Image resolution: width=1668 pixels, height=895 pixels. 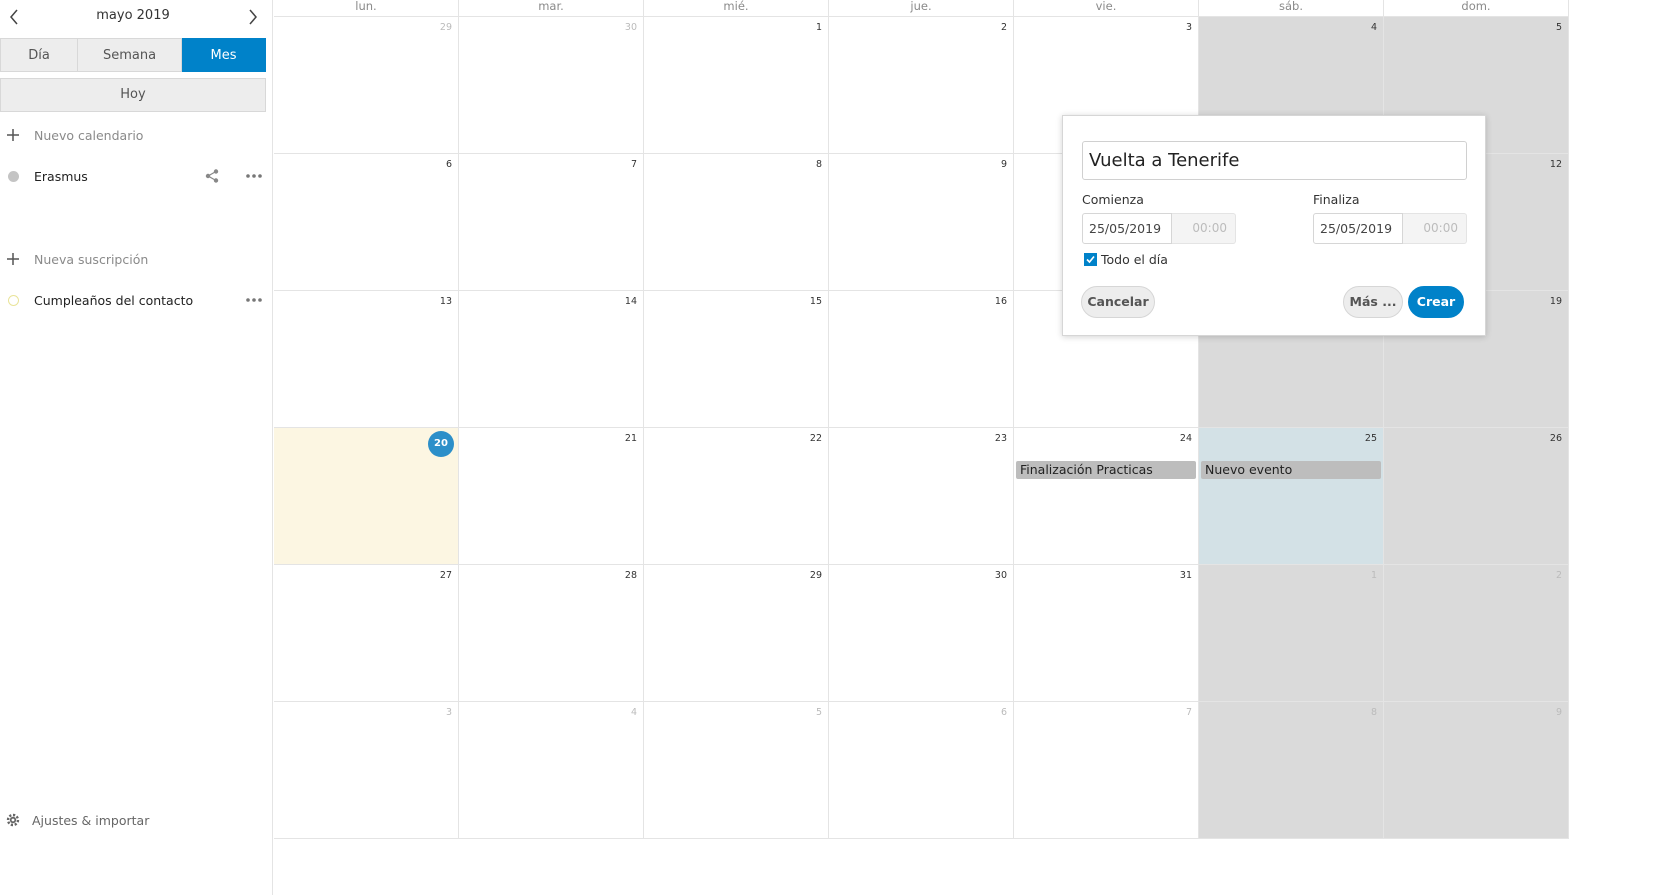 What do you see at coordinates (816, 301) in the screenshot?
I see `day-number: 15` at bounding box center [816, 301].